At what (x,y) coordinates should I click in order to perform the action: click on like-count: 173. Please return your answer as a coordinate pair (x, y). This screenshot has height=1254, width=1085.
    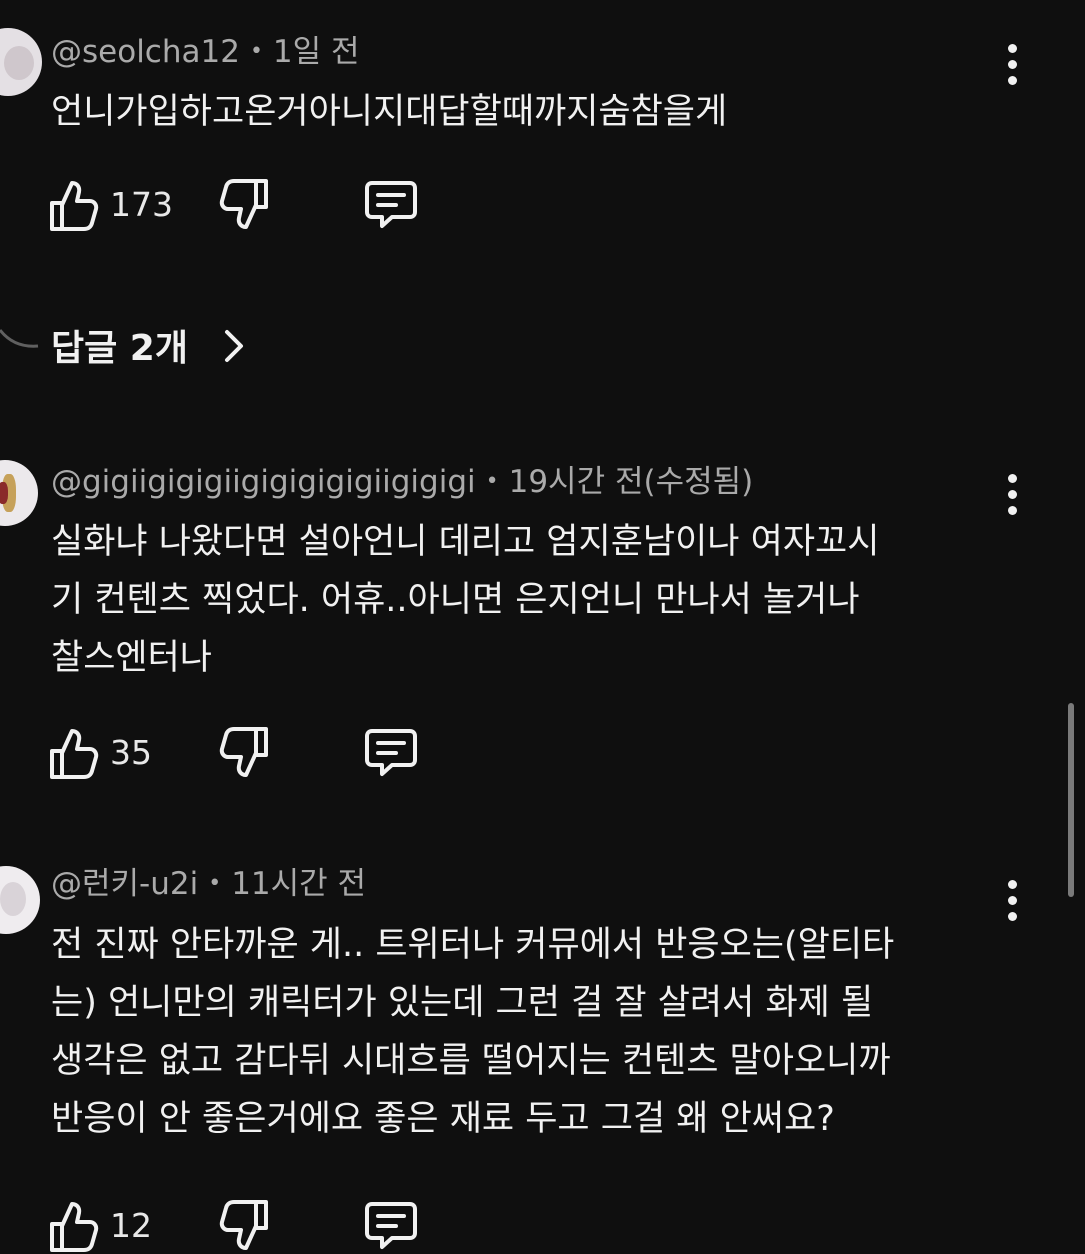
    Looking at the image, I should click on (141, 204).